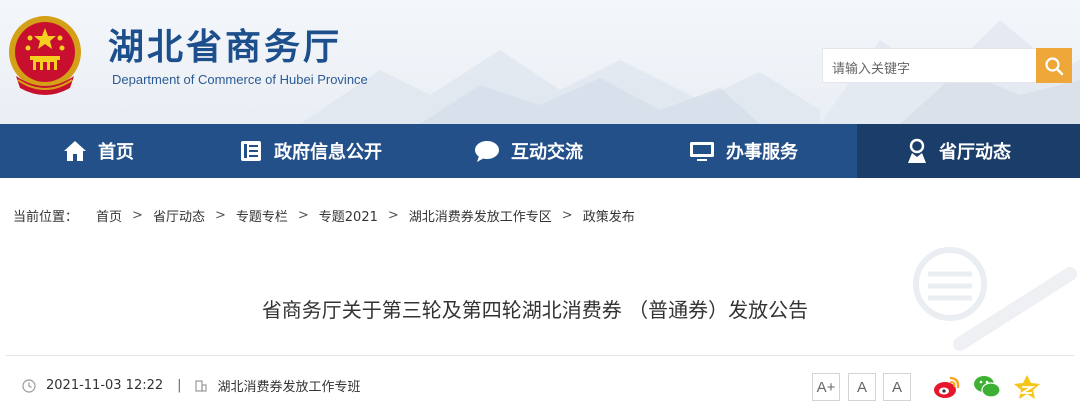 This screenshot has width=1080, height=414. Describe the element at coordinates (179, 215) in the screenshot. I see `breadcrumb-item: 省厅动态` at that location.